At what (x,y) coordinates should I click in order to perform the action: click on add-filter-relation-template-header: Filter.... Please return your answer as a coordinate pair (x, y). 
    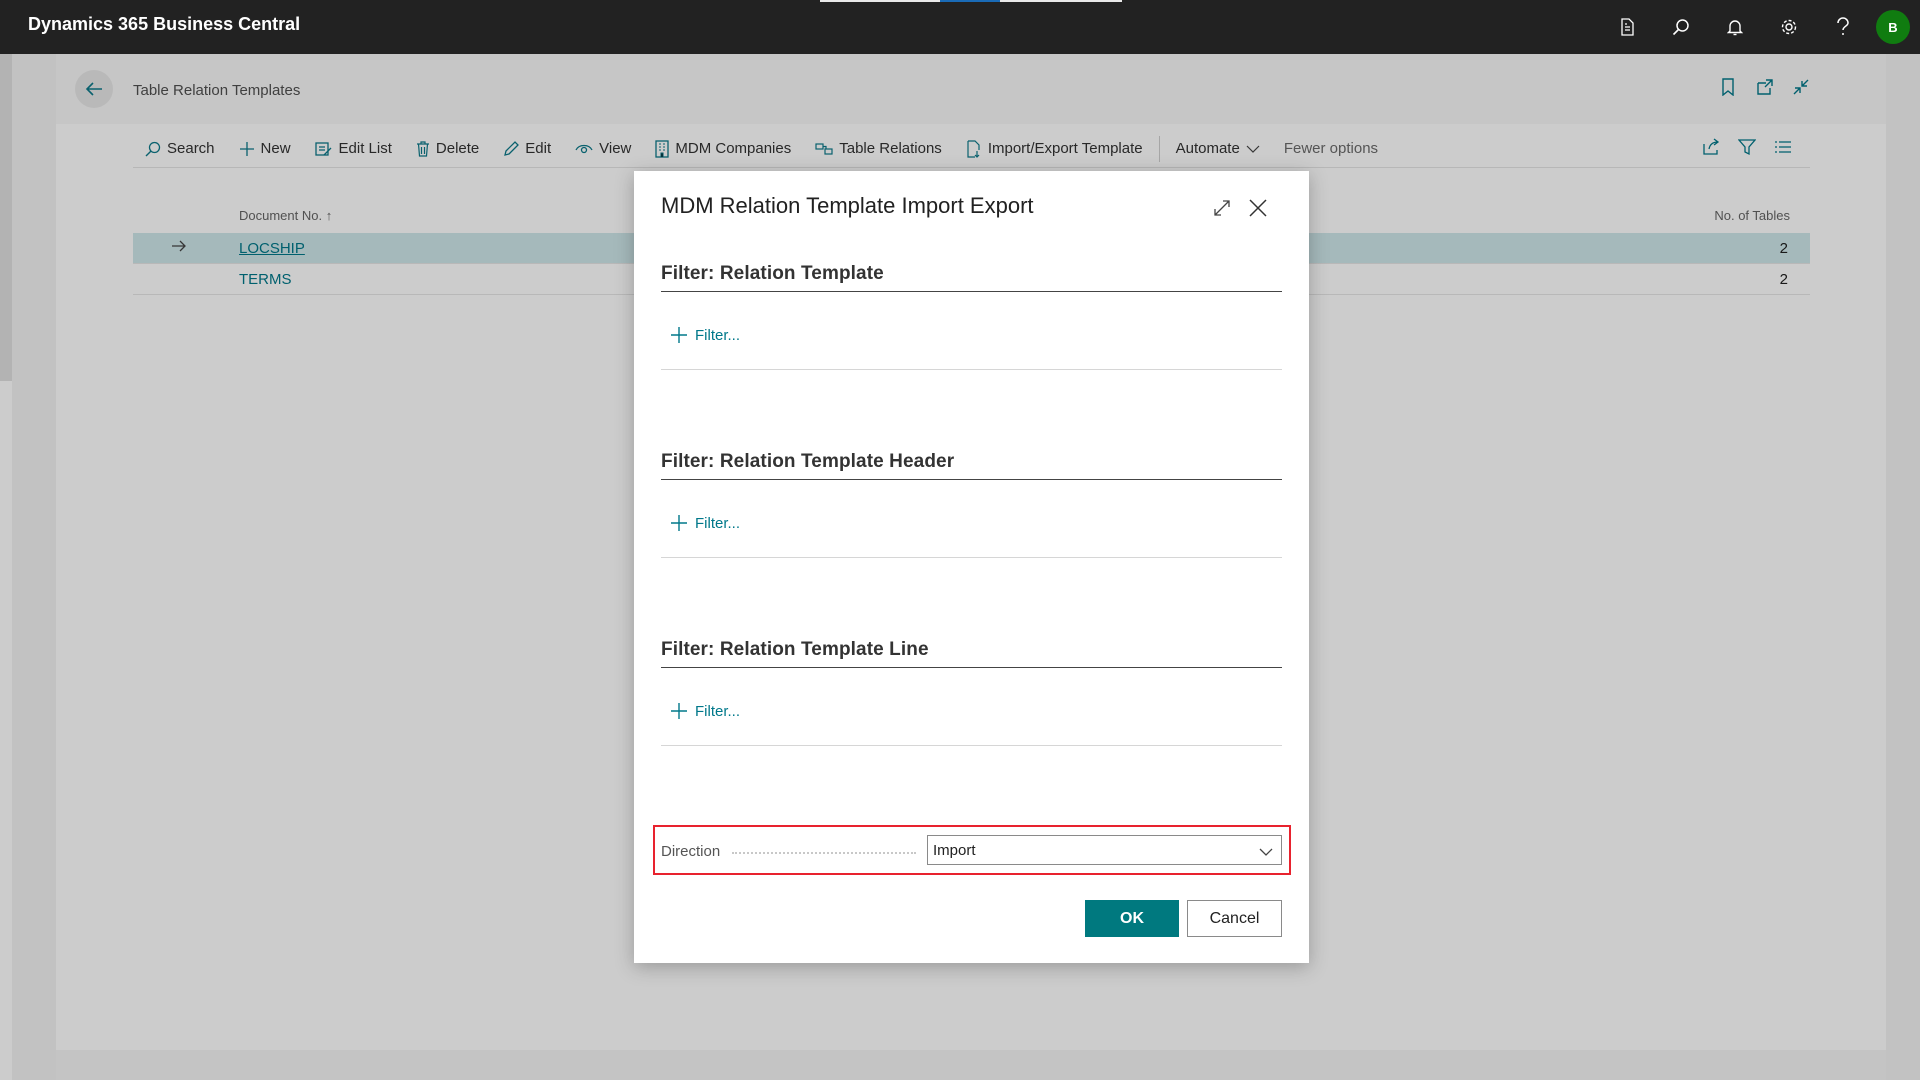
    Looking at the image, I should click on (705, 523).